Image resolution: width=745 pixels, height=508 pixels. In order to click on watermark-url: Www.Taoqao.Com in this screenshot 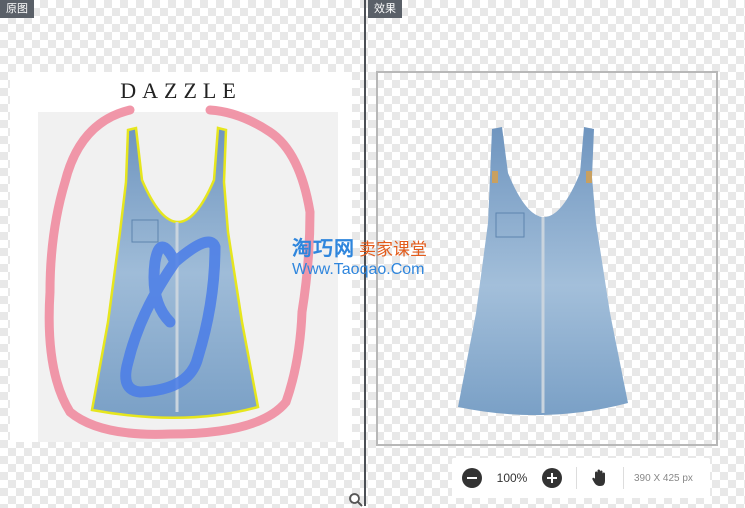, I will do `click(358, 269)`.